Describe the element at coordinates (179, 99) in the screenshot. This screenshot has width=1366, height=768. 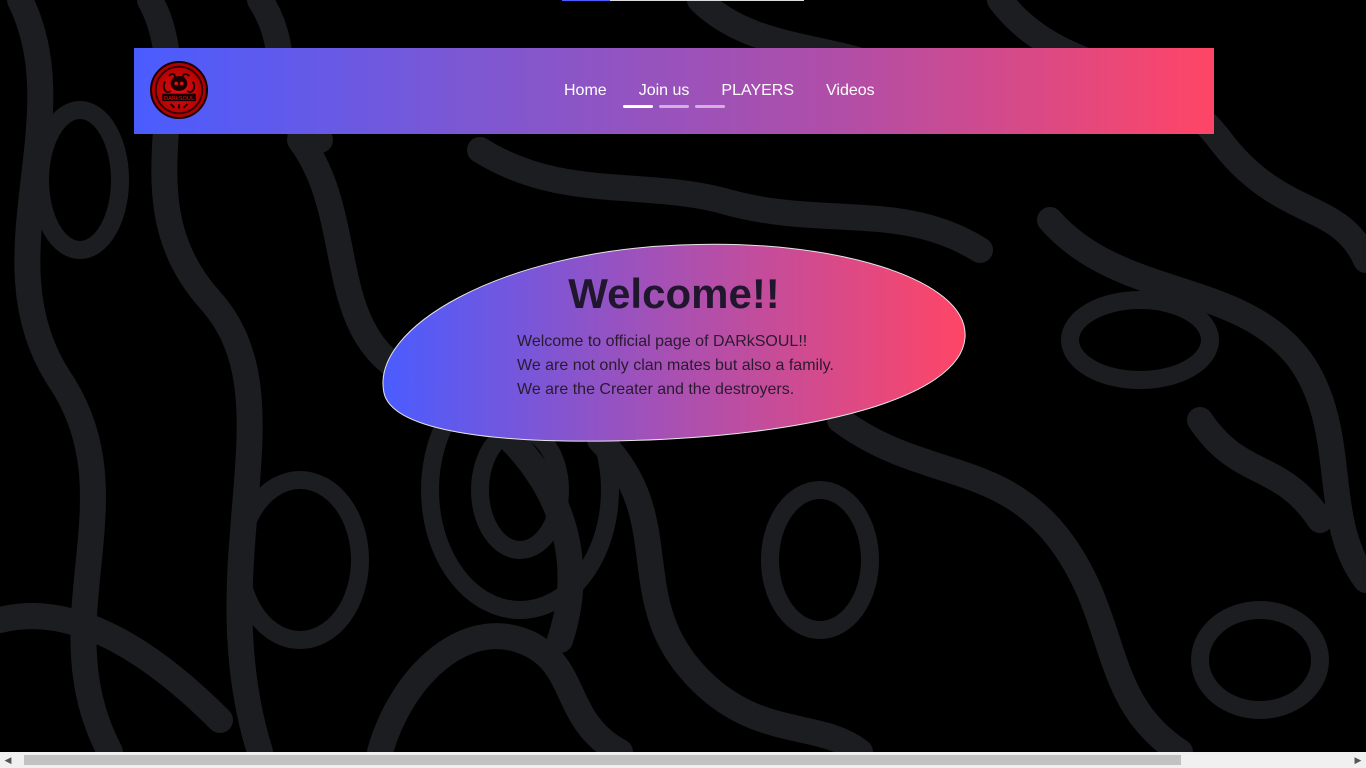
I see `svg-text: DARkSOUL` at that location.